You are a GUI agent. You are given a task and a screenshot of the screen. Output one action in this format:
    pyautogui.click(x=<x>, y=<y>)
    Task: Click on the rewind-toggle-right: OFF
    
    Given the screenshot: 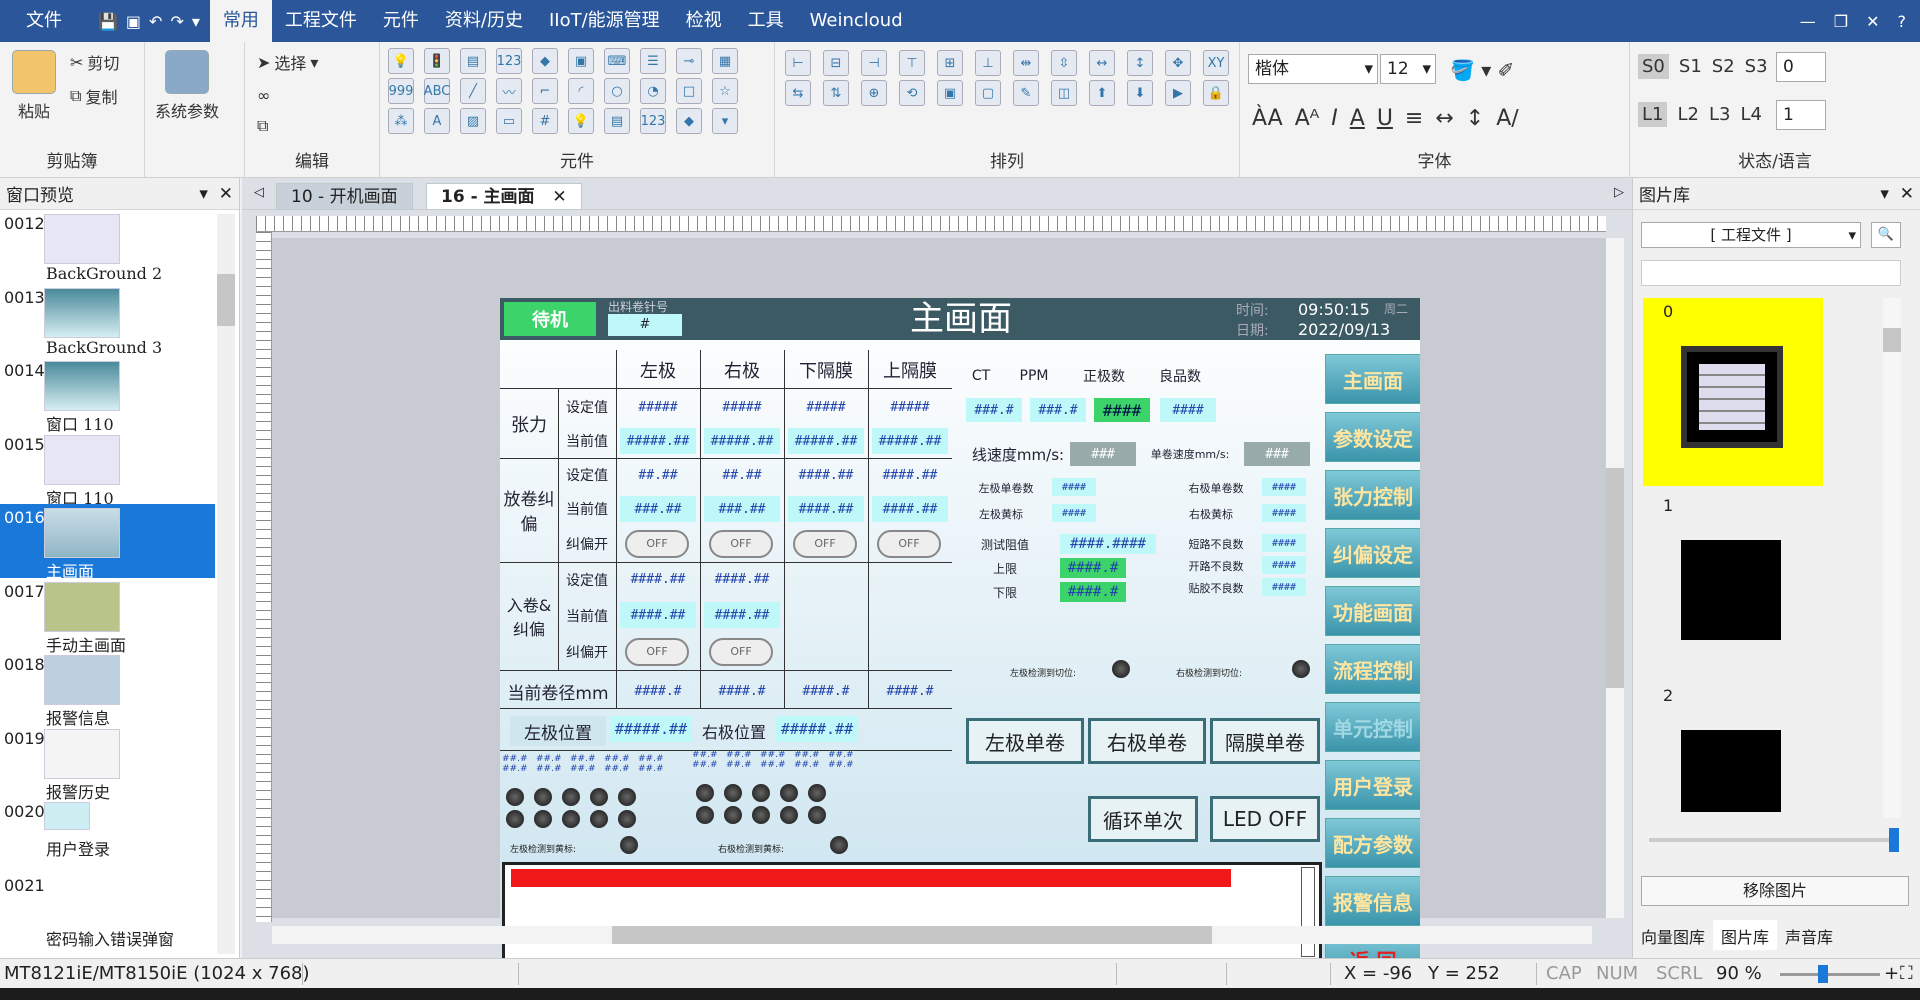 What is the action you would take?
    pyautogui.click(x=741, y=652)
    